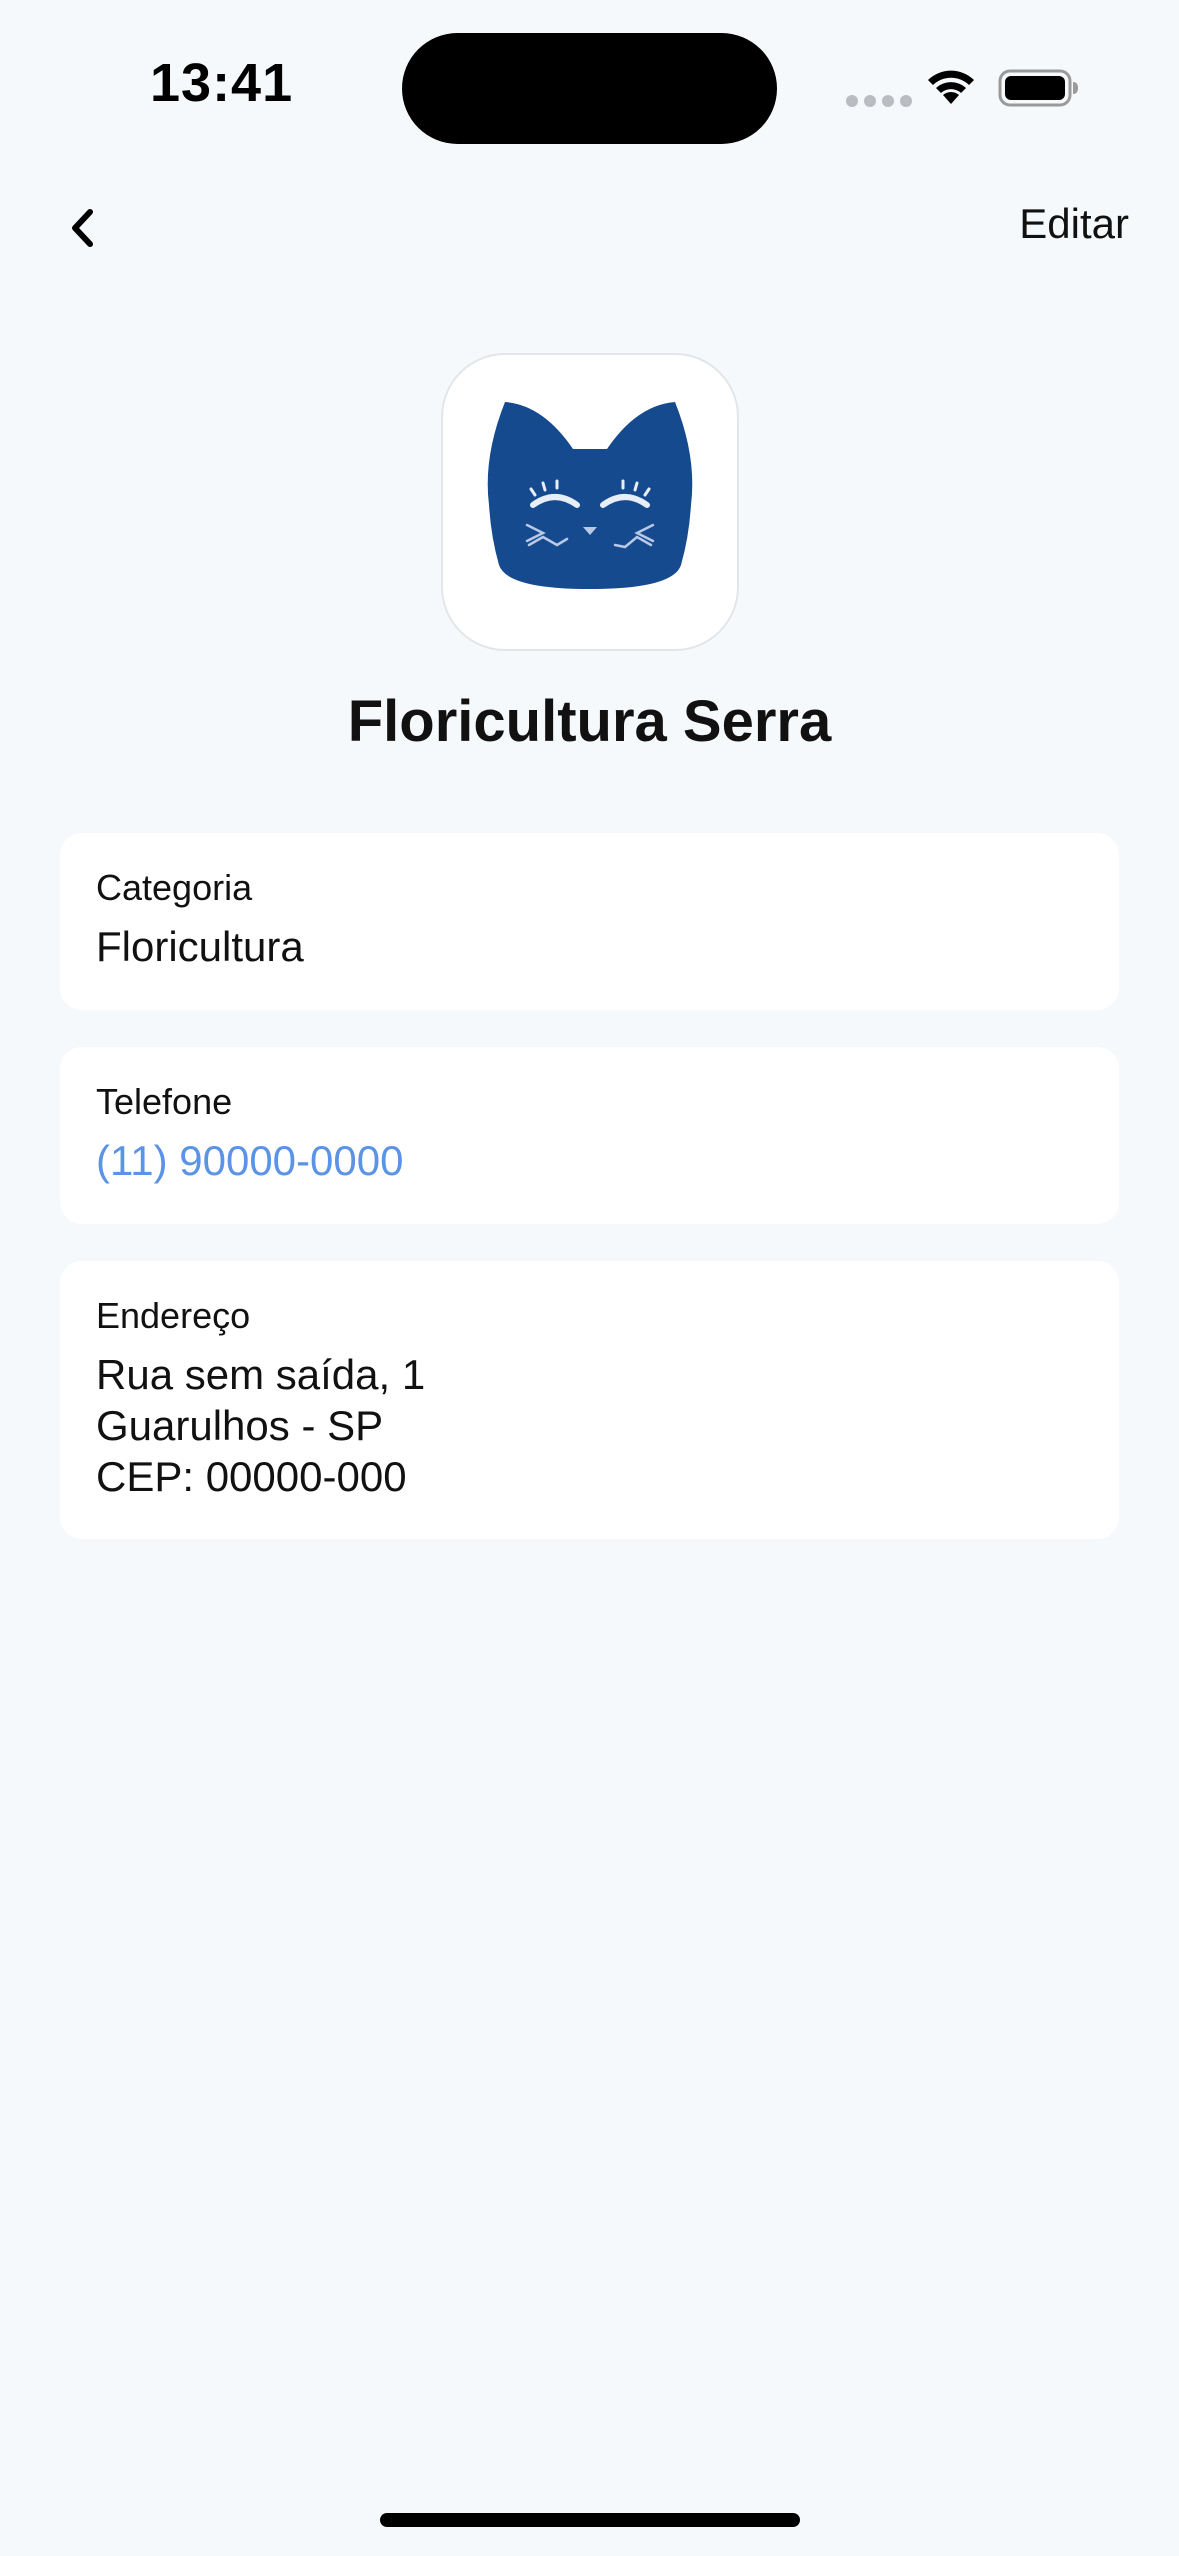  I want to click on phone-link: (11) 90000-0000, so click(589, 1160).